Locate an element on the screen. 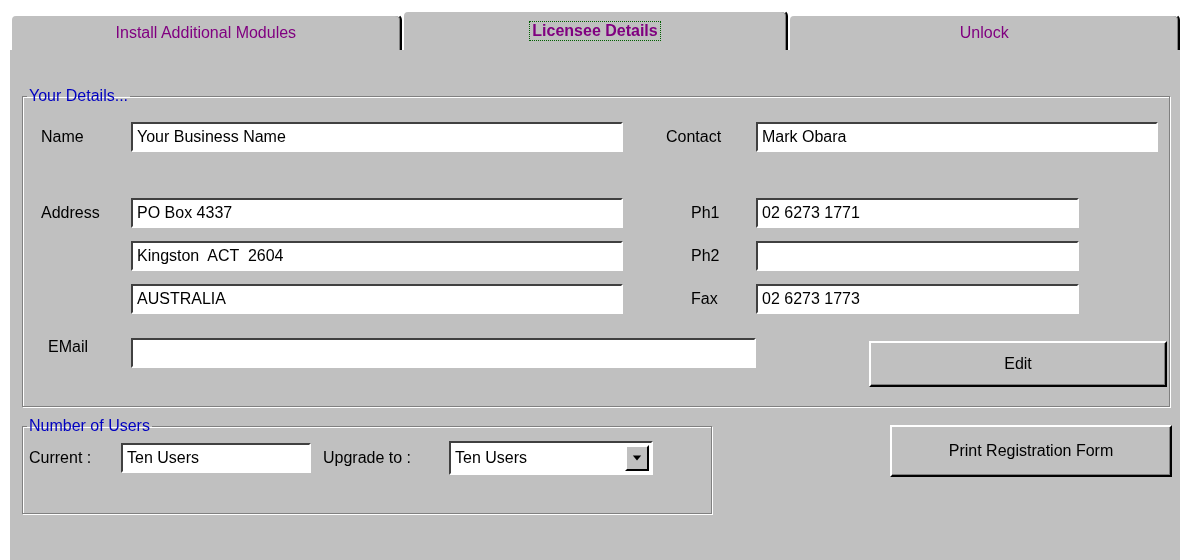  print-registration-button: Print Registration Form is located at coordinates (1031, 451).